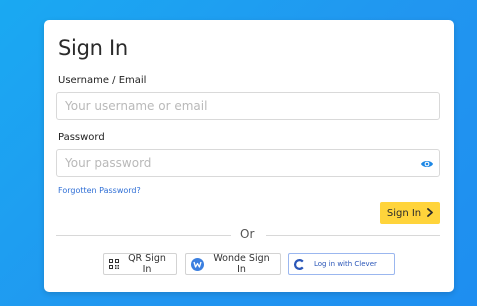  I want to click on page-title: Sign In, so click(93, 48).